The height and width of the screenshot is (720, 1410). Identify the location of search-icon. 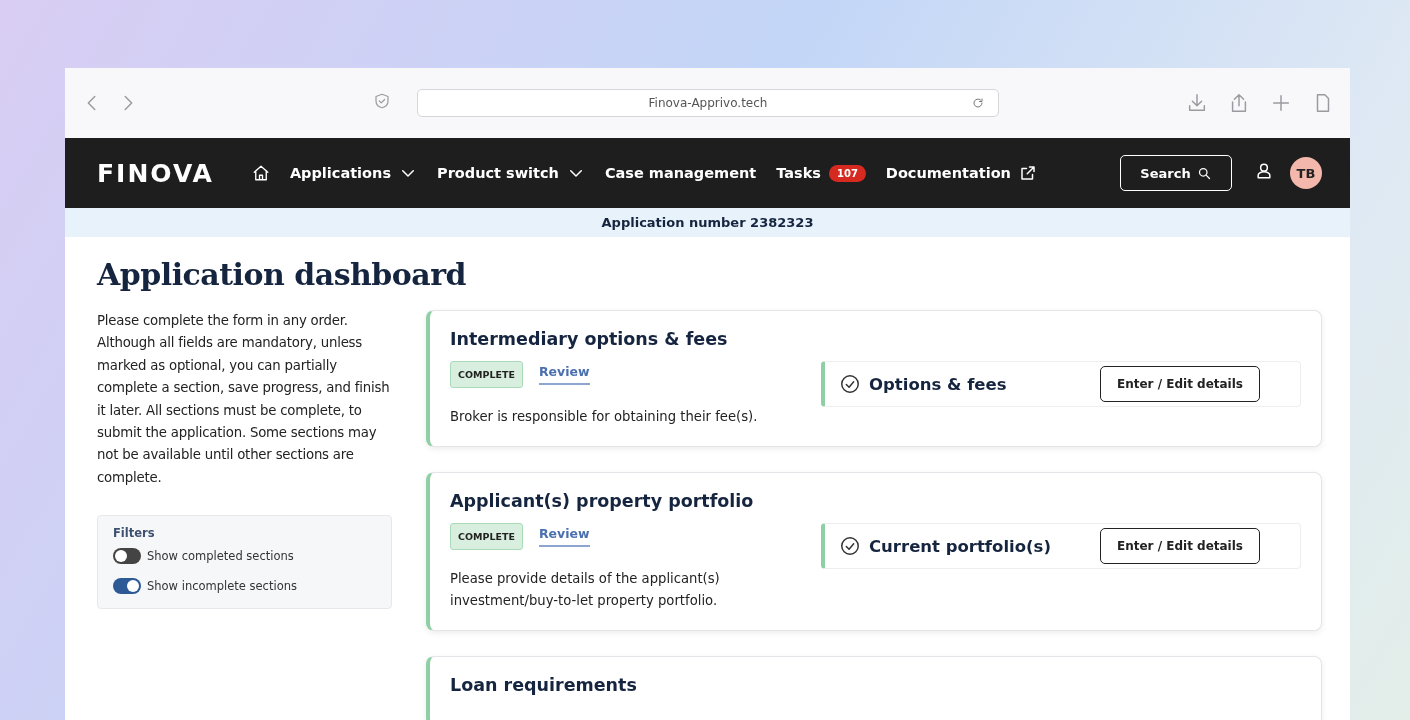
(1204, 173).